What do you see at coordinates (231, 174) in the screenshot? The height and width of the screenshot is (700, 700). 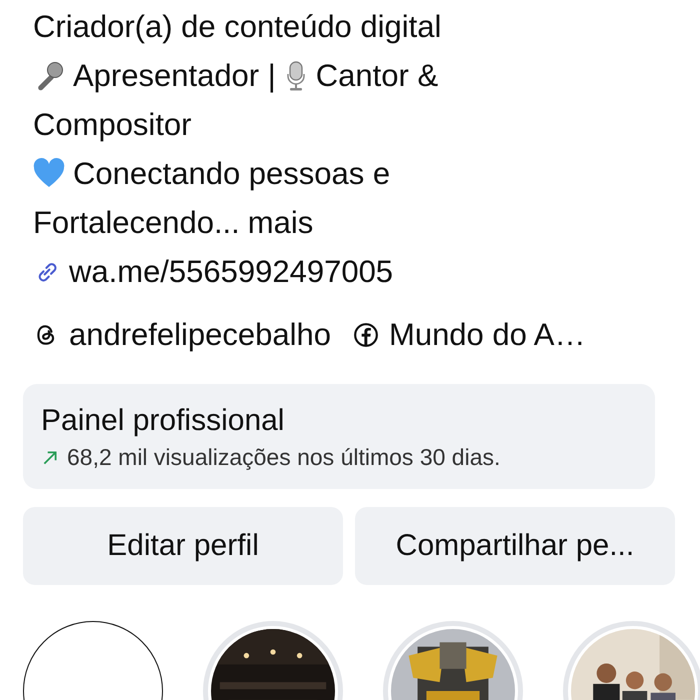 I see `bio-text: Conectando pessoas e` at bounding box center [231, 174].